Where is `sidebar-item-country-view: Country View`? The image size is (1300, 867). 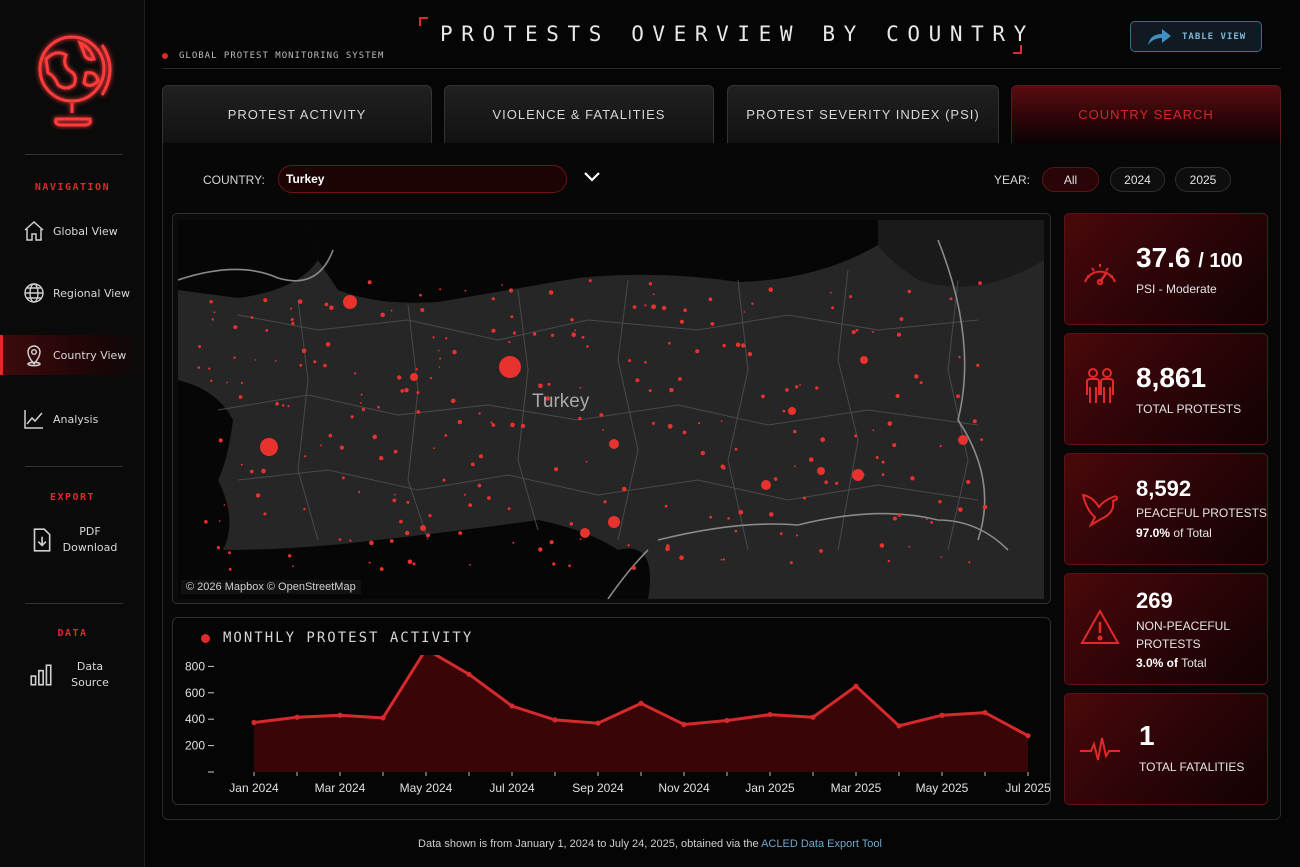 sidebar-item-country-view: Country View is located at coordinates (72, 355).